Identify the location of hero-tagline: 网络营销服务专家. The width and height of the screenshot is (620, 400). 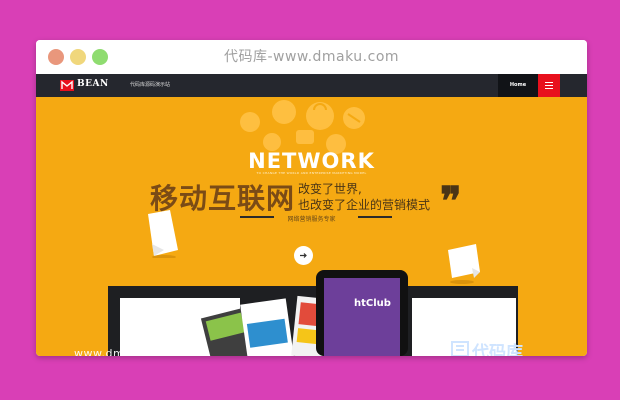
(311, 219).